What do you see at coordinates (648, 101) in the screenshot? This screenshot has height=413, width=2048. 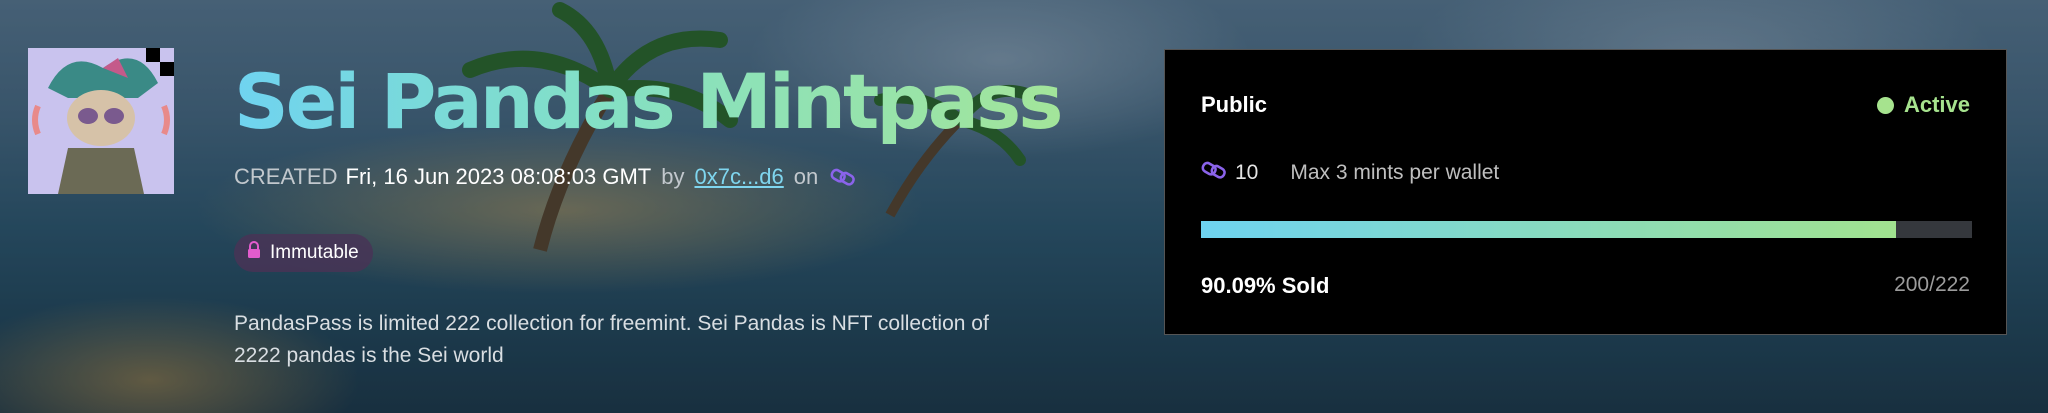 I see `collection-title: Sei Pandas Mintpass` at bounding box center [648, 101].